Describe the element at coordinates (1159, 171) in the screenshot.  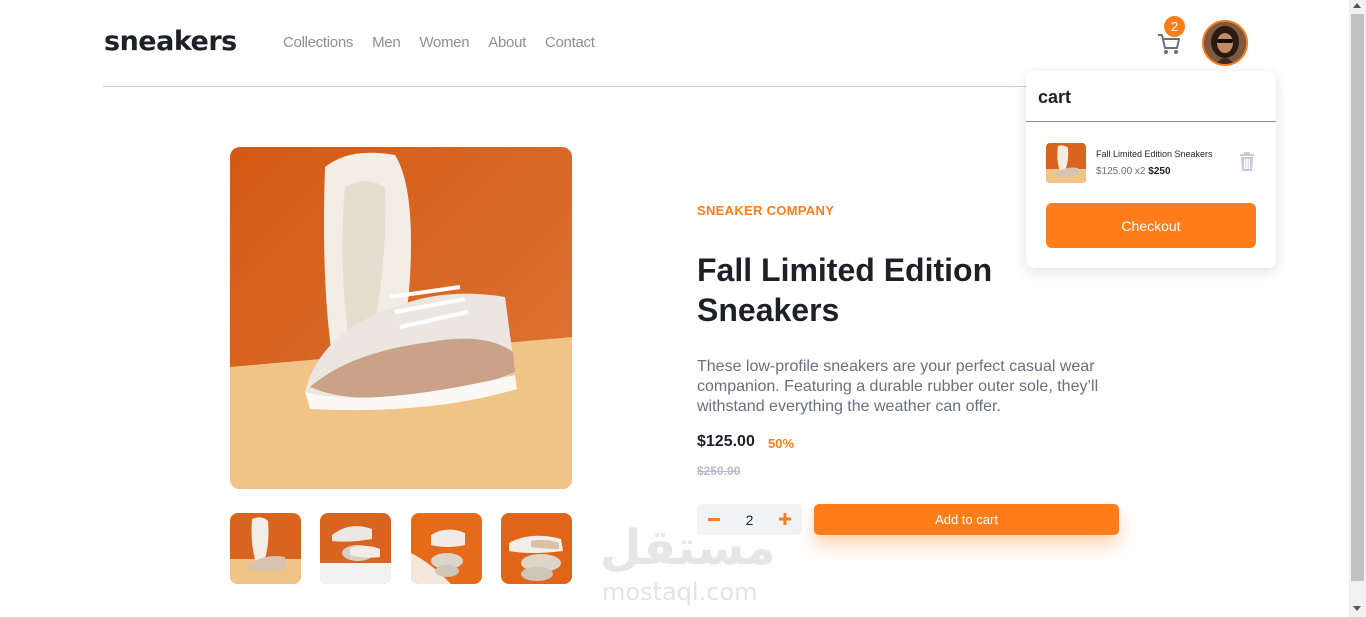
I see `cart-item-total: $250` at that location.